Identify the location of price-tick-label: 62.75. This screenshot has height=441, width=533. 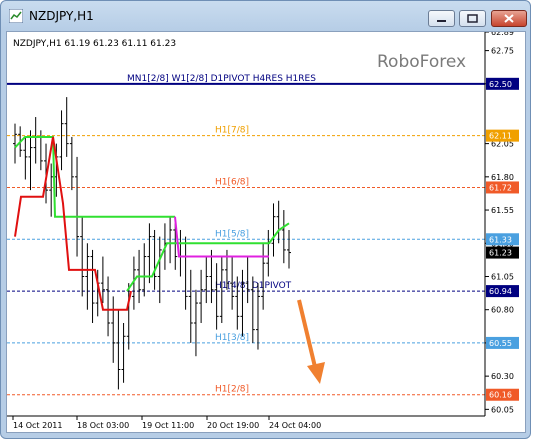
(502, 51).